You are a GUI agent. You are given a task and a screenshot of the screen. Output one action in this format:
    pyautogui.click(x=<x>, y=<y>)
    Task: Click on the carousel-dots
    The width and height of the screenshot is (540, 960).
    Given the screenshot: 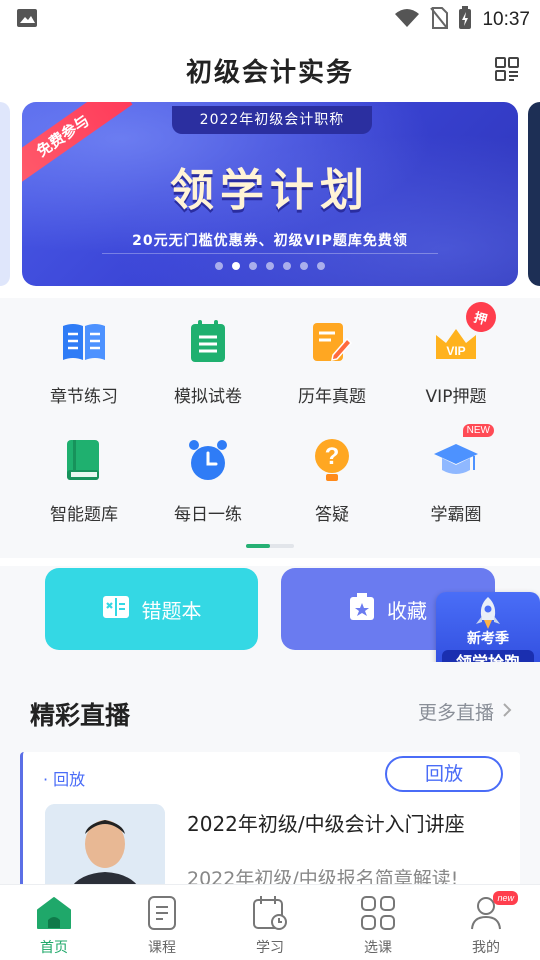 What is the action you would take?
    pyautogui.click(x=270, y=266)
    